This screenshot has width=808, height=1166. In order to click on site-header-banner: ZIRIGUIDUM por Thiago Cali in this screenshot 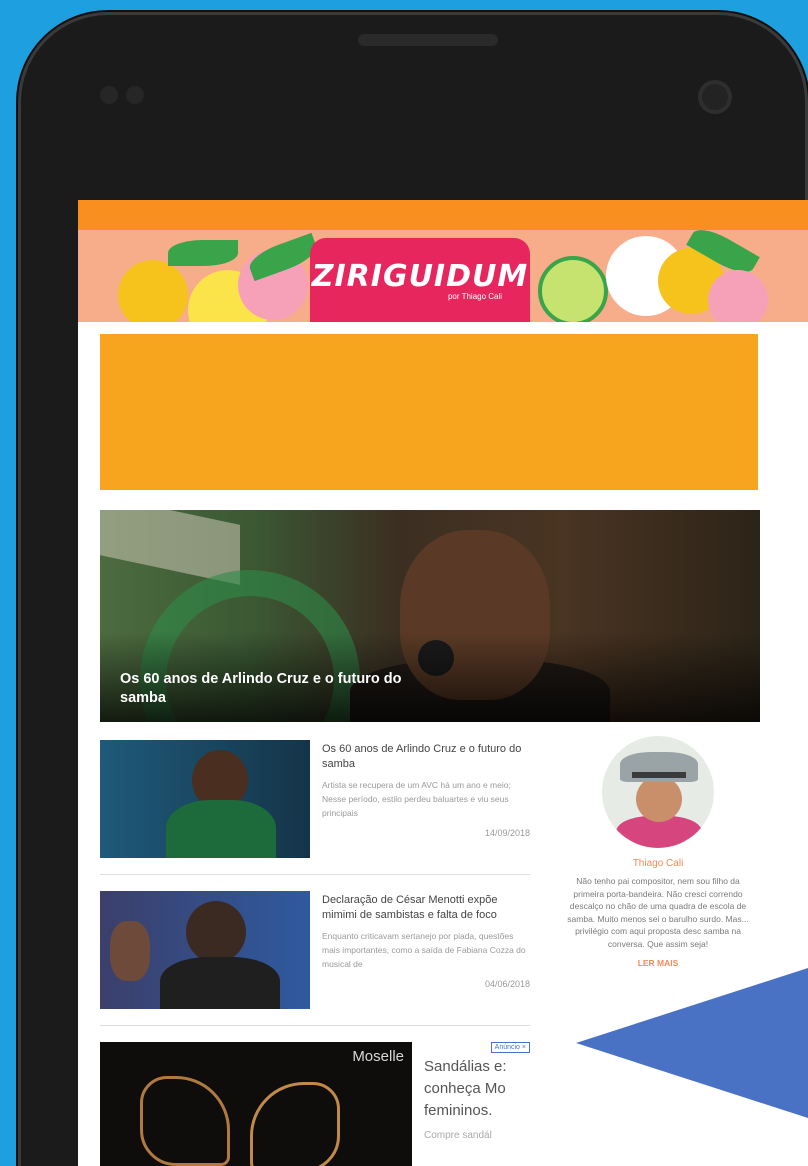, I will do `click(443, 276)`.